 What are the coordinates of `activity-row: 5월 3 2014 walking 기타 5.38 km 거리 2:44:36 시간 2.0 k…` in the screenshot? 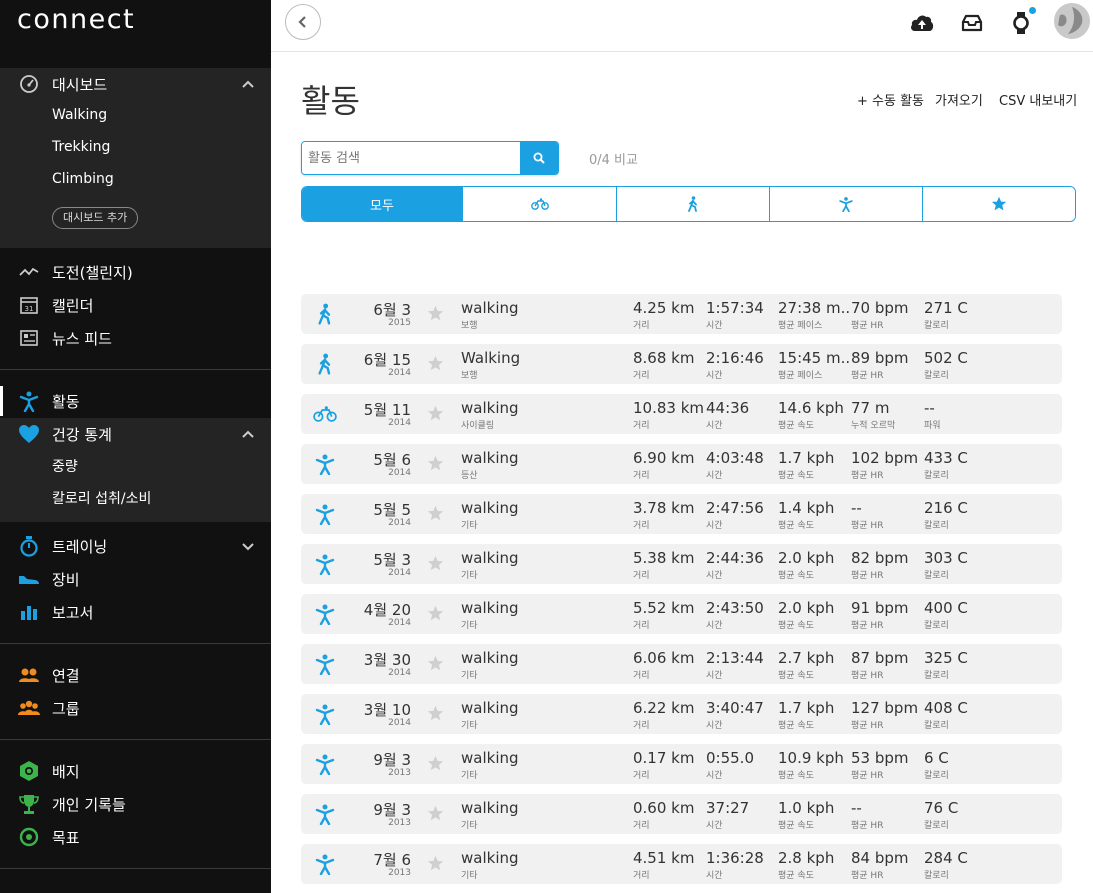 It's located at (681, 564).